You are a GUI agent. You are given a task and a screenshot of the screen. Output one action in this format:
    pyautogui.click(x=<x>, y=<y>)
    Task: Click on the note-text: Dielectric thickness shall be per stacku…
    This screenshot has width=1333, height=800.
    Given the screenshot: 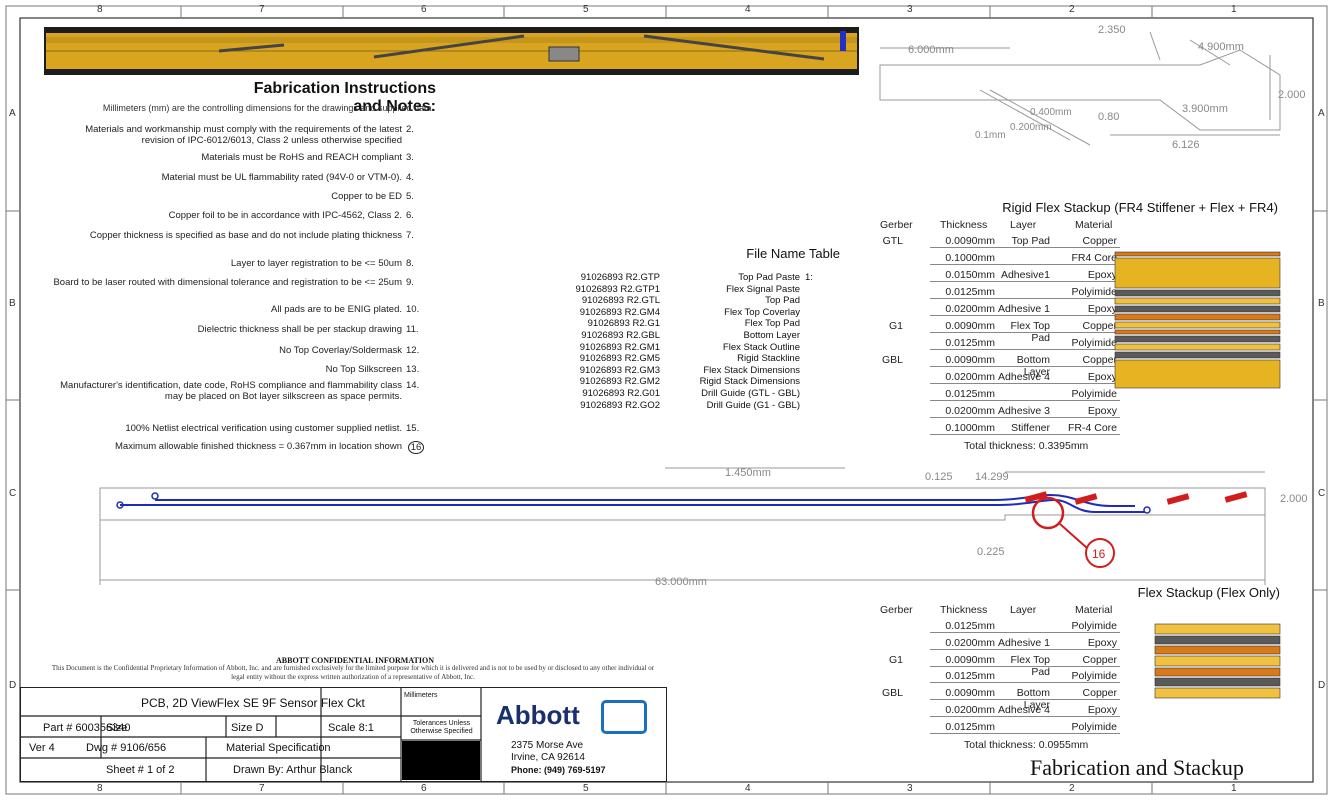 What is the action you would take?
    pyautogui.click(x=299, y=329)
    